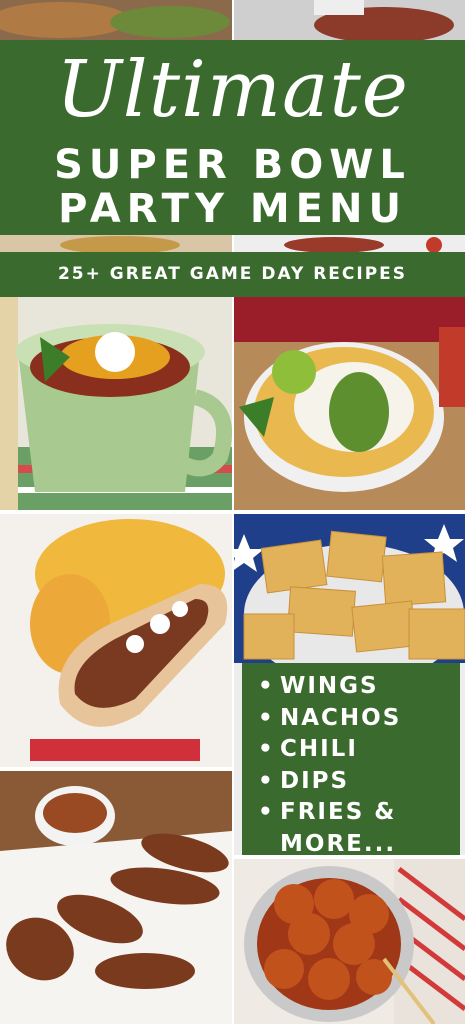 Image resolution: width=465 pixels, height=1024 pixels. What do you see at coordinates (116, 897) in the screenshot?
I see `wings-photo` at bounding box center [116, 897].